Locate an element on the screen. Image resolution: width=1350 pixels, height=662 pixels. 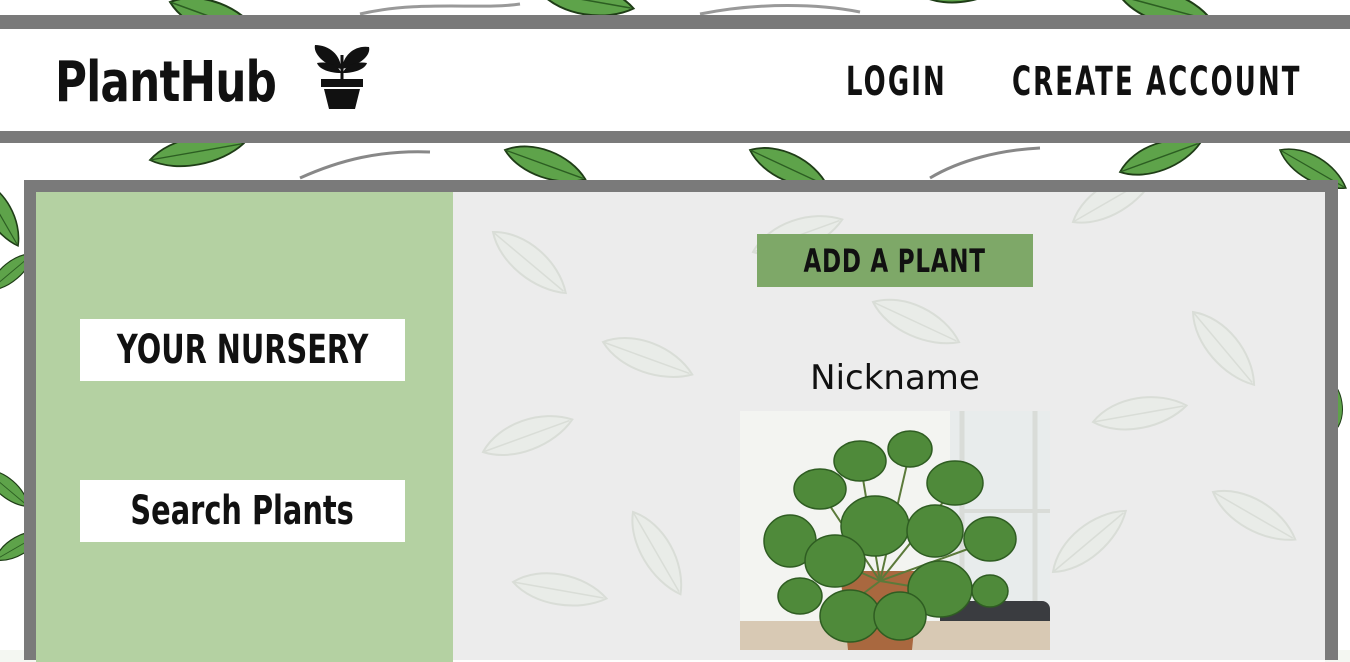
plant-nickname: Nickname is located at coordinates (895, 378).